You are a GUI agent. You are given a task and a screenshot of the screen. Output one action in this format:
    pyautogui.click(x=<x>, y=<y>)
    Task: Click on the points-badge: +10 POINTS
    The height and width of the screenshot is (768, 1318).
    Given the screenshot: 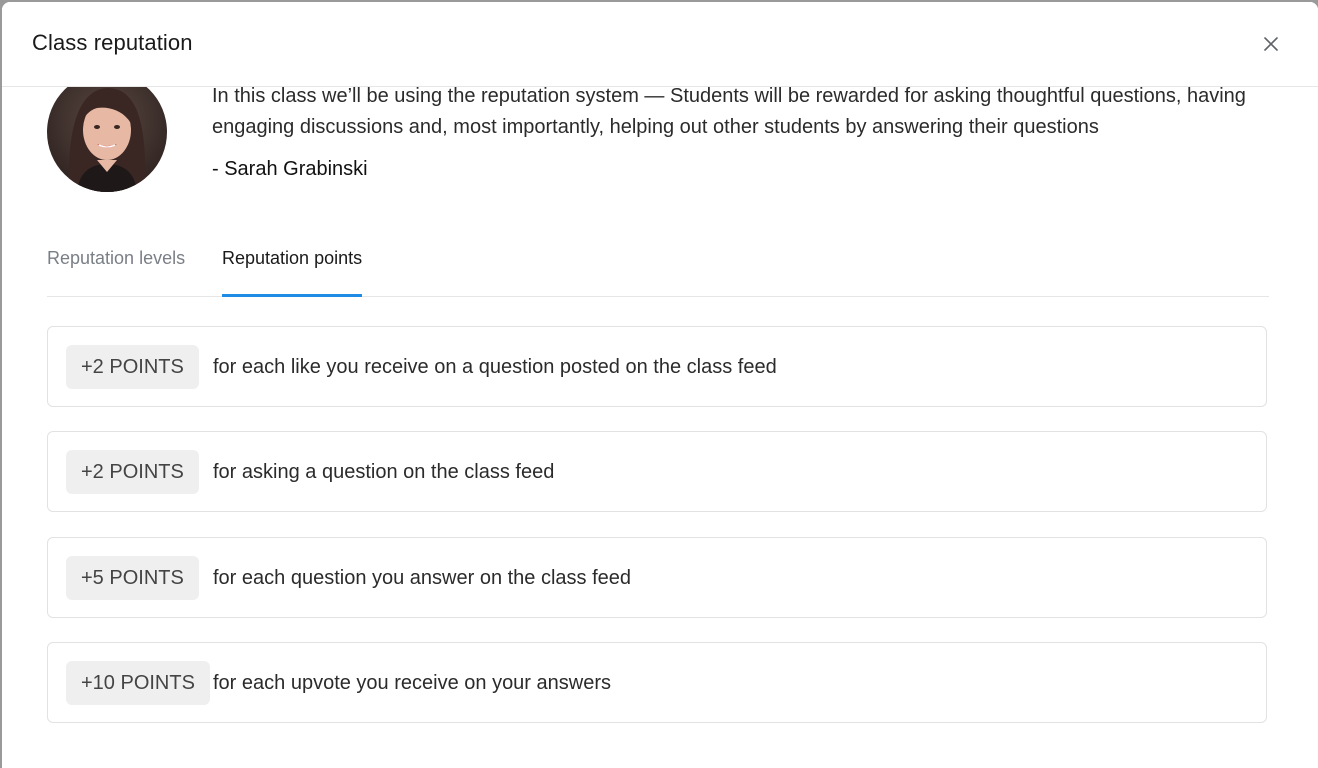 What is the action you would take?
    pyautogui.click(x=138, y=683)
    